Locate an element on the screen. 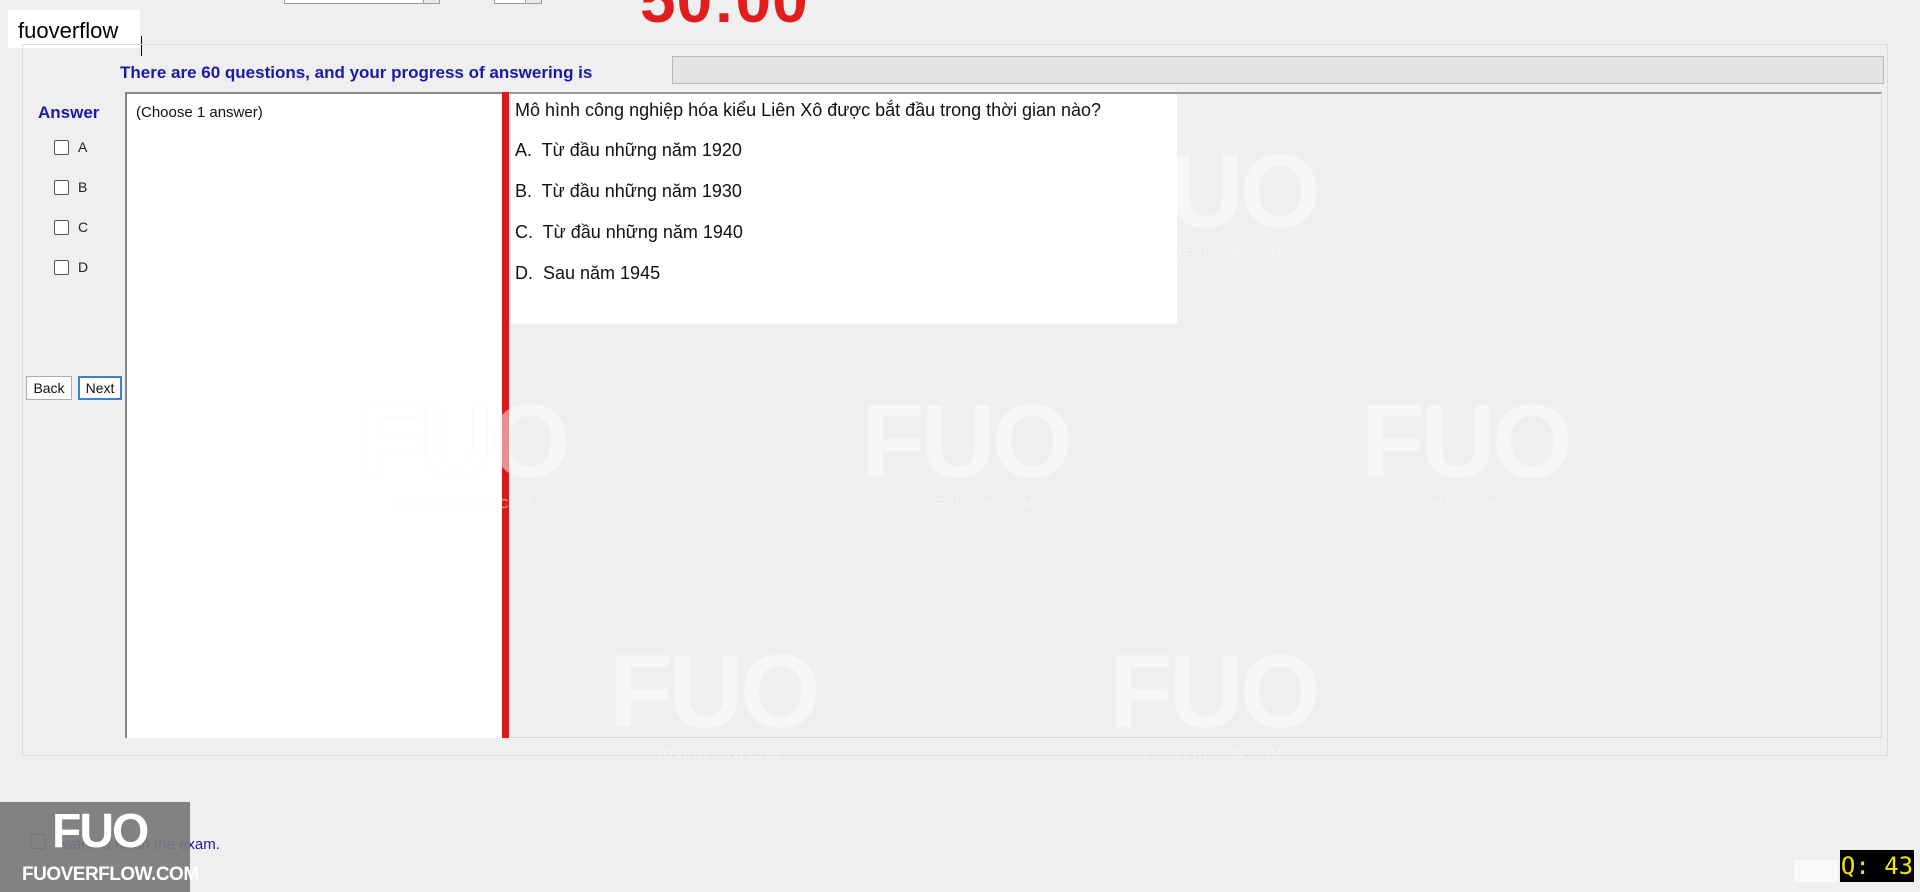 The width and height of the screenshot is (1920, 892). question-choice-d: D. Sau năm 1945 is located at coordinates (588, 273).